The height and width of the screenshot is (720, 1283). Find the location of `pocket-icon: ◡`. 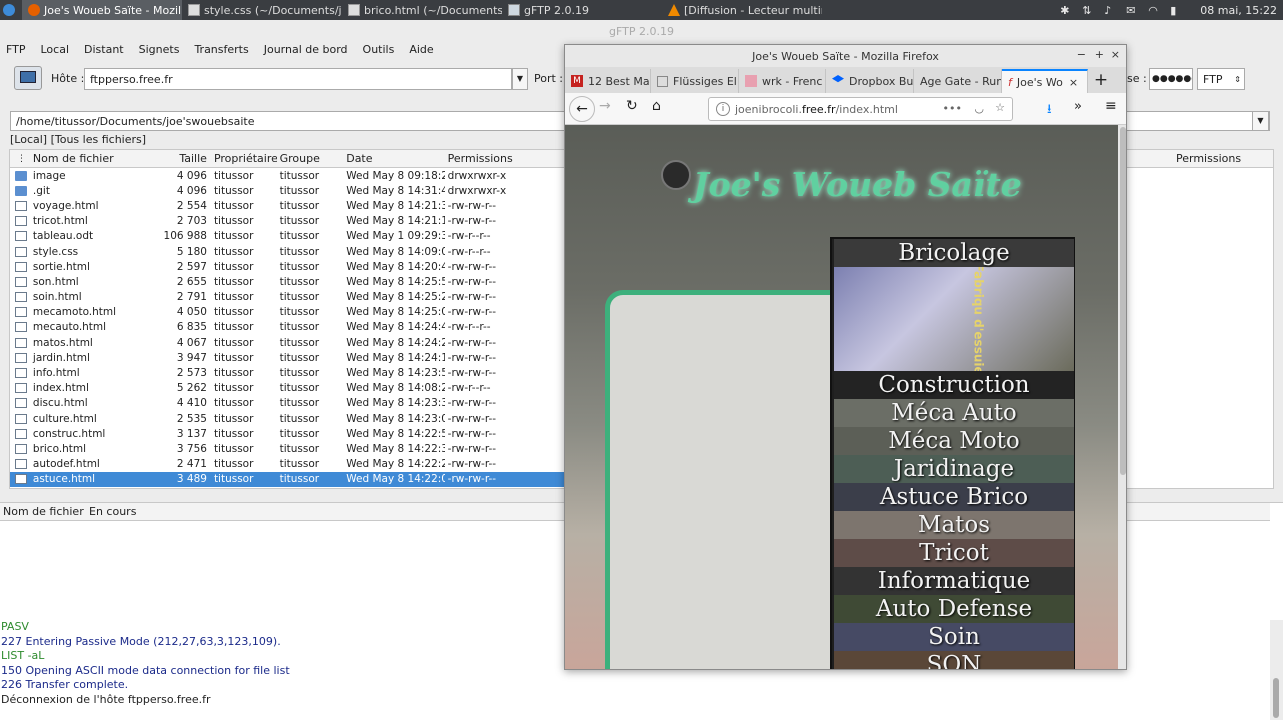

pocket-icon: ◡ is located at coordinates (979, 108).